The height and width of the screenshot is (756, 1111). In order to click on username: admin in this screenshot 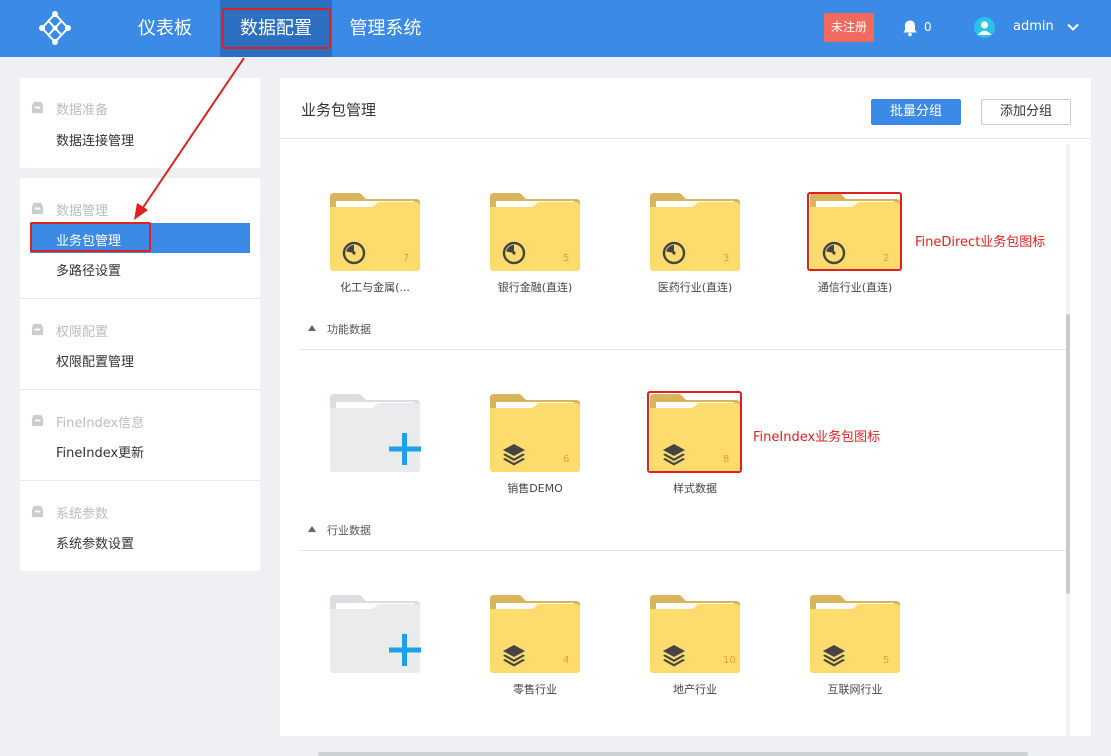, I will do `click(1033, 26)`.